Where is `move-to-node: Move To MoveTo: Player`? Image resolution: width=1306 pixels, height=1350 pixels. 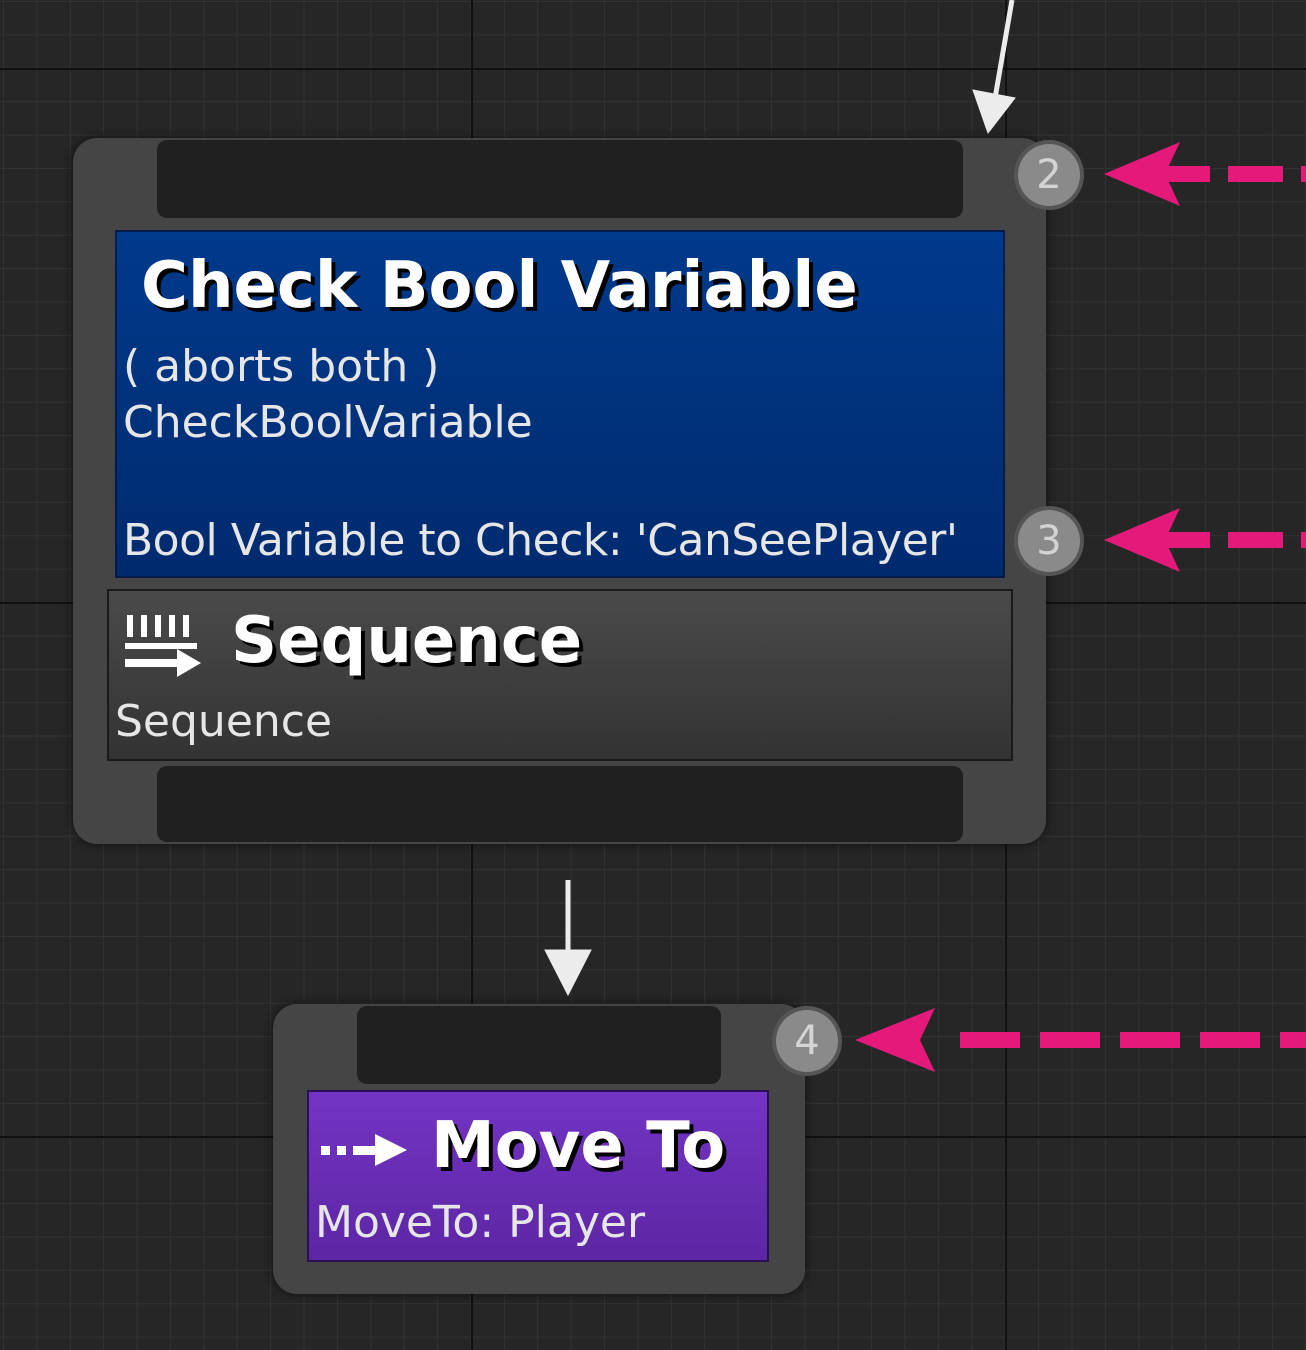
move-to-node: Move To MoveTo: Player is located at coordinates (539, 1149).